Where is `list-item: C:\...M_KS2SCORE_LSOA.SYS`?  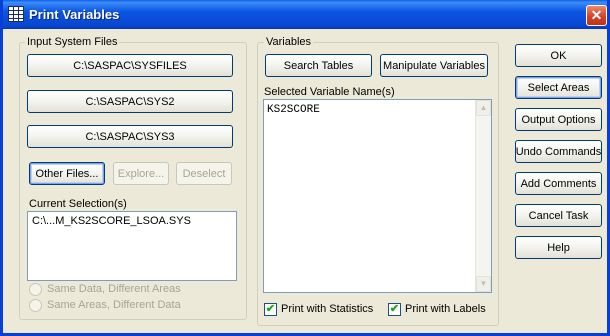 list-item: C:\...M_KS2SCORE_LSOA.SYS is located at coordinates (111, 221).